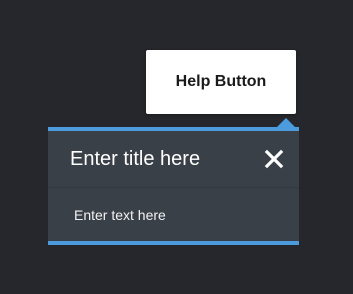  I want to click on popover-body-text: Enter text here, so click(120, 214).